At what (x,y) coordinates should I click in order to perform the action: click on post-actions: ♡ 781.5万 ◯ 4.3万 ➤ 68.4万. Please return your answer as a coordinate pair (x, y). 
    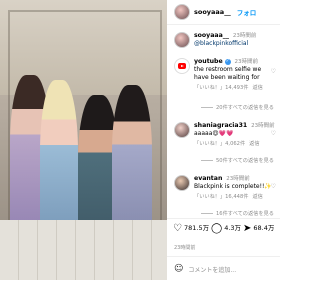
    Looking at the image, I should click on (223, 229).